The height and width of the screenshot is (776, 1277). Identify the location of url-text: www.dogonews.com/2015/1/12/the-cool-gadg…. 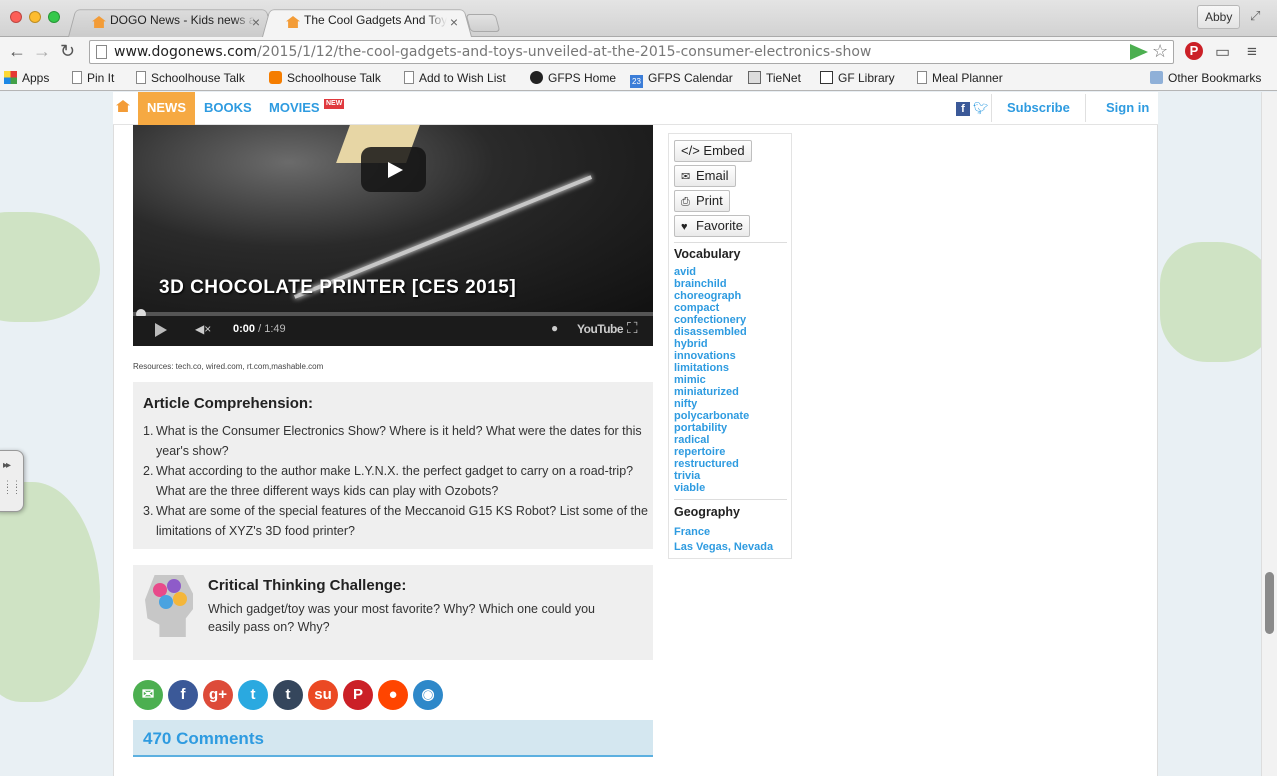
(492, 52).